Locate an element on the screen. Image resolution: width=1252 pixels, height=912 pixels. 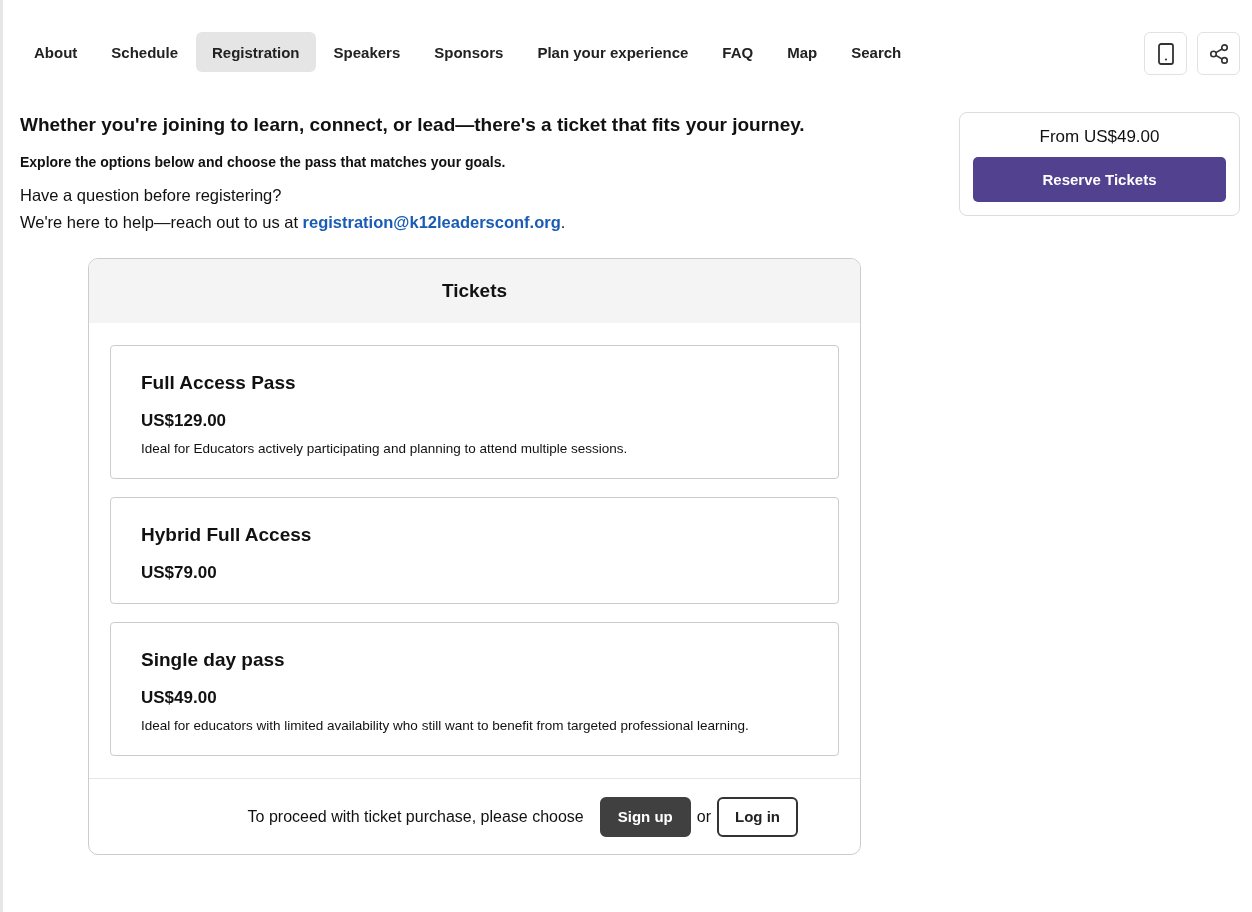
ticket-name: Single day pass is located at coordinates (213, 660).